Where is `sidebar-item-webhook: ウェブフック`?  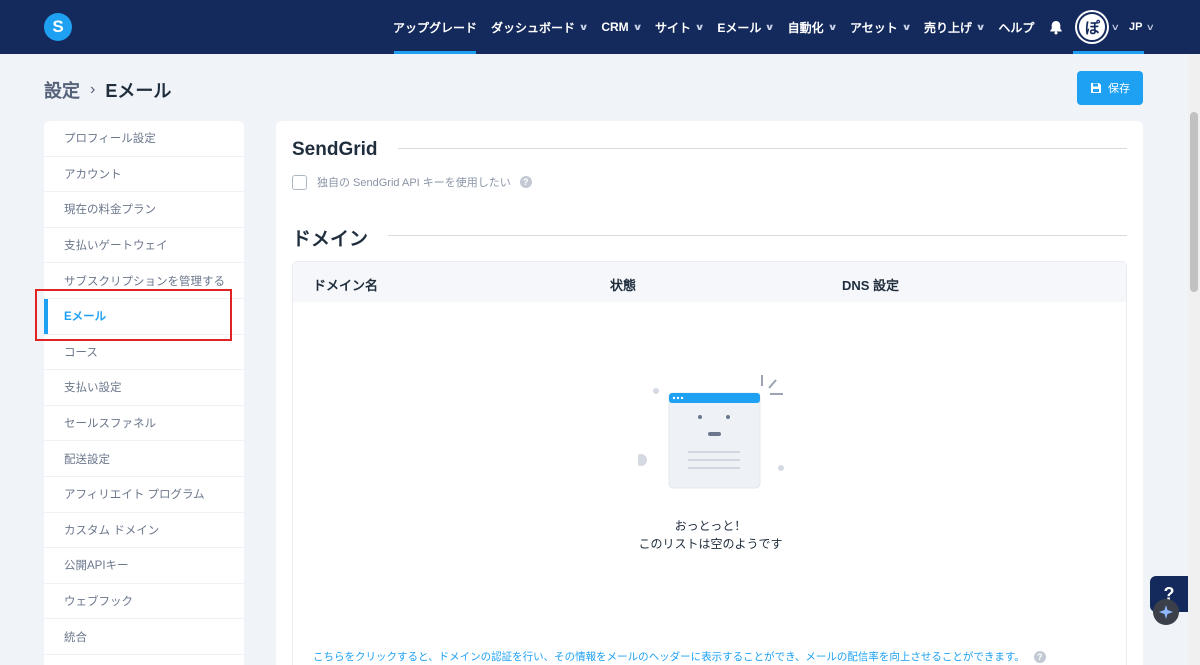
sidebar-item-webhook: ウェブフック is located at coordinates (144, 602).